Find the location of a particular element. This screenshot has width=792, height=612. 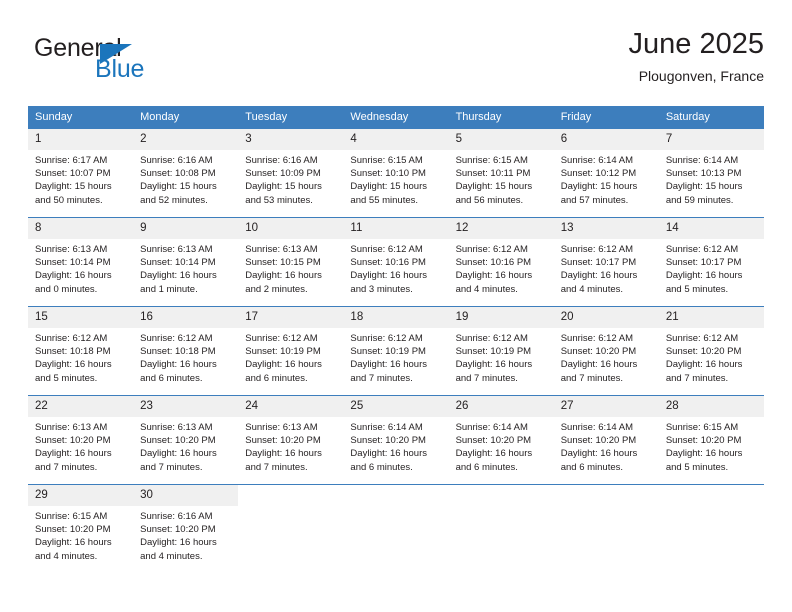

sunset-text: Sunset: 10:15 PM is located at coordinates (283, 263).